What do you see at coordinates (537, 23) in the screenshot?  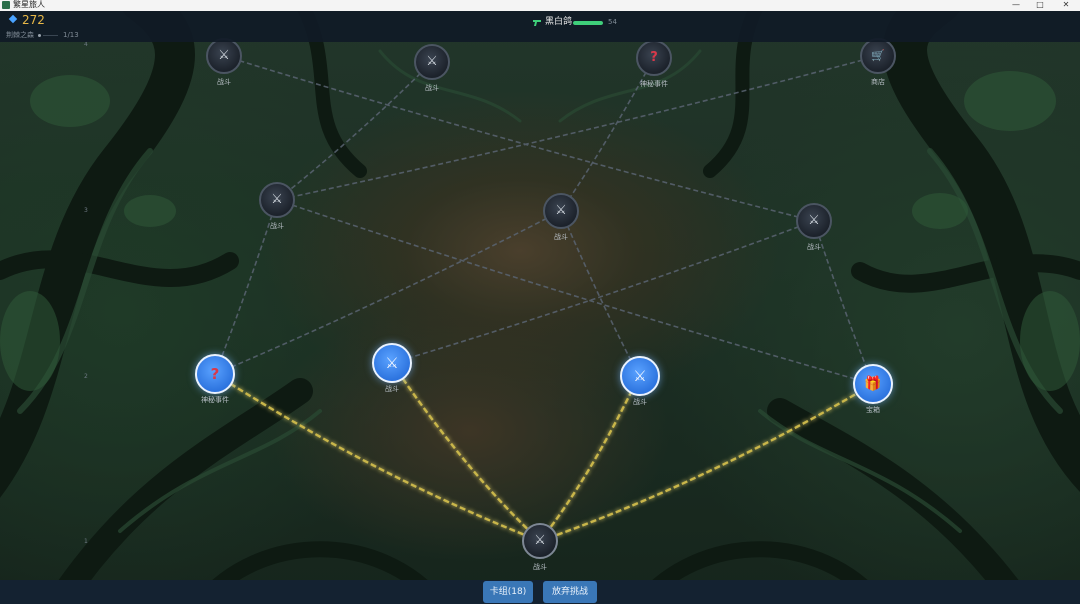 I see `pistol-icon` at bounding box center [537, 23].